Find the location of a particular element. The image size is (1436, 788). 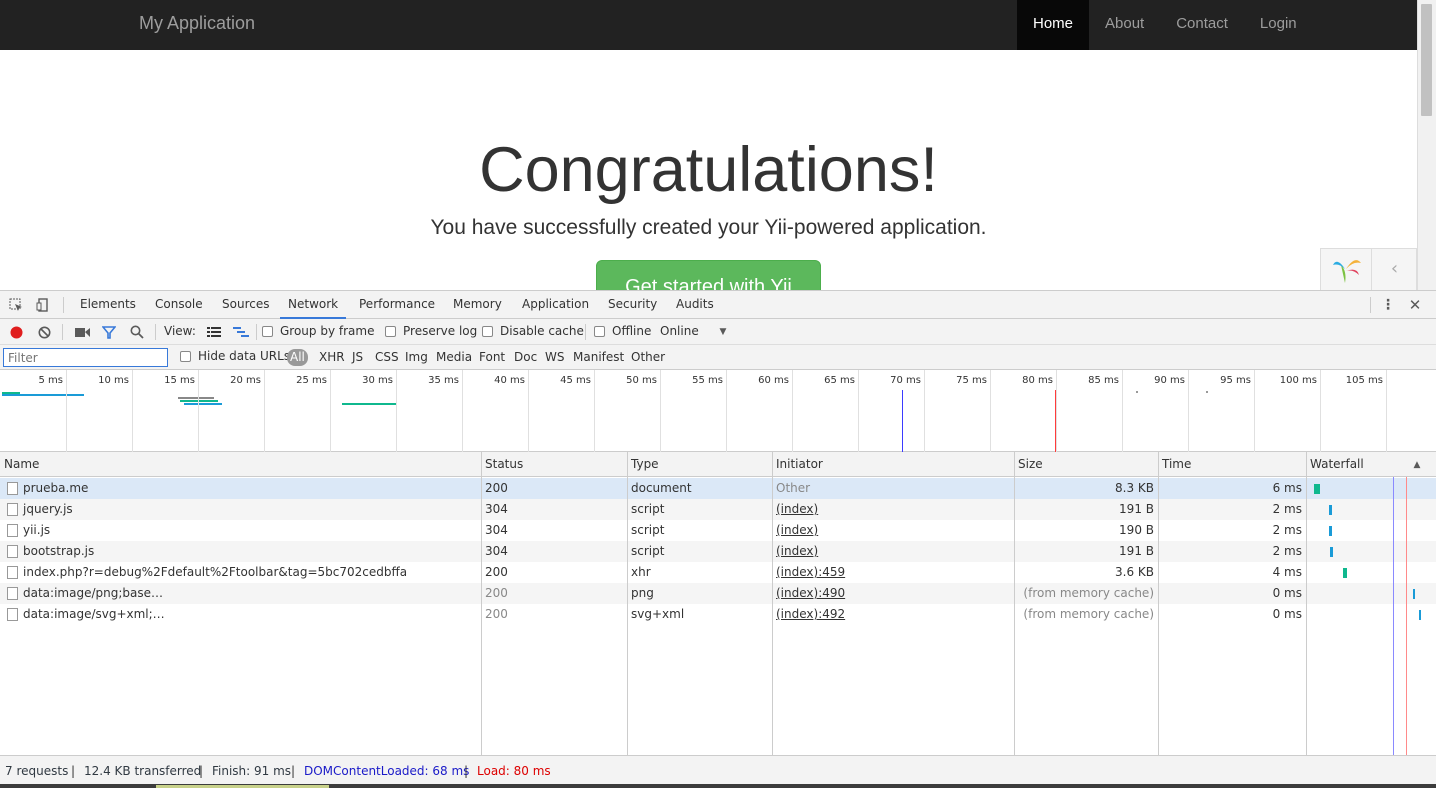

navbar: My Application Home About Contact Login is located at coordinates (708, 25).